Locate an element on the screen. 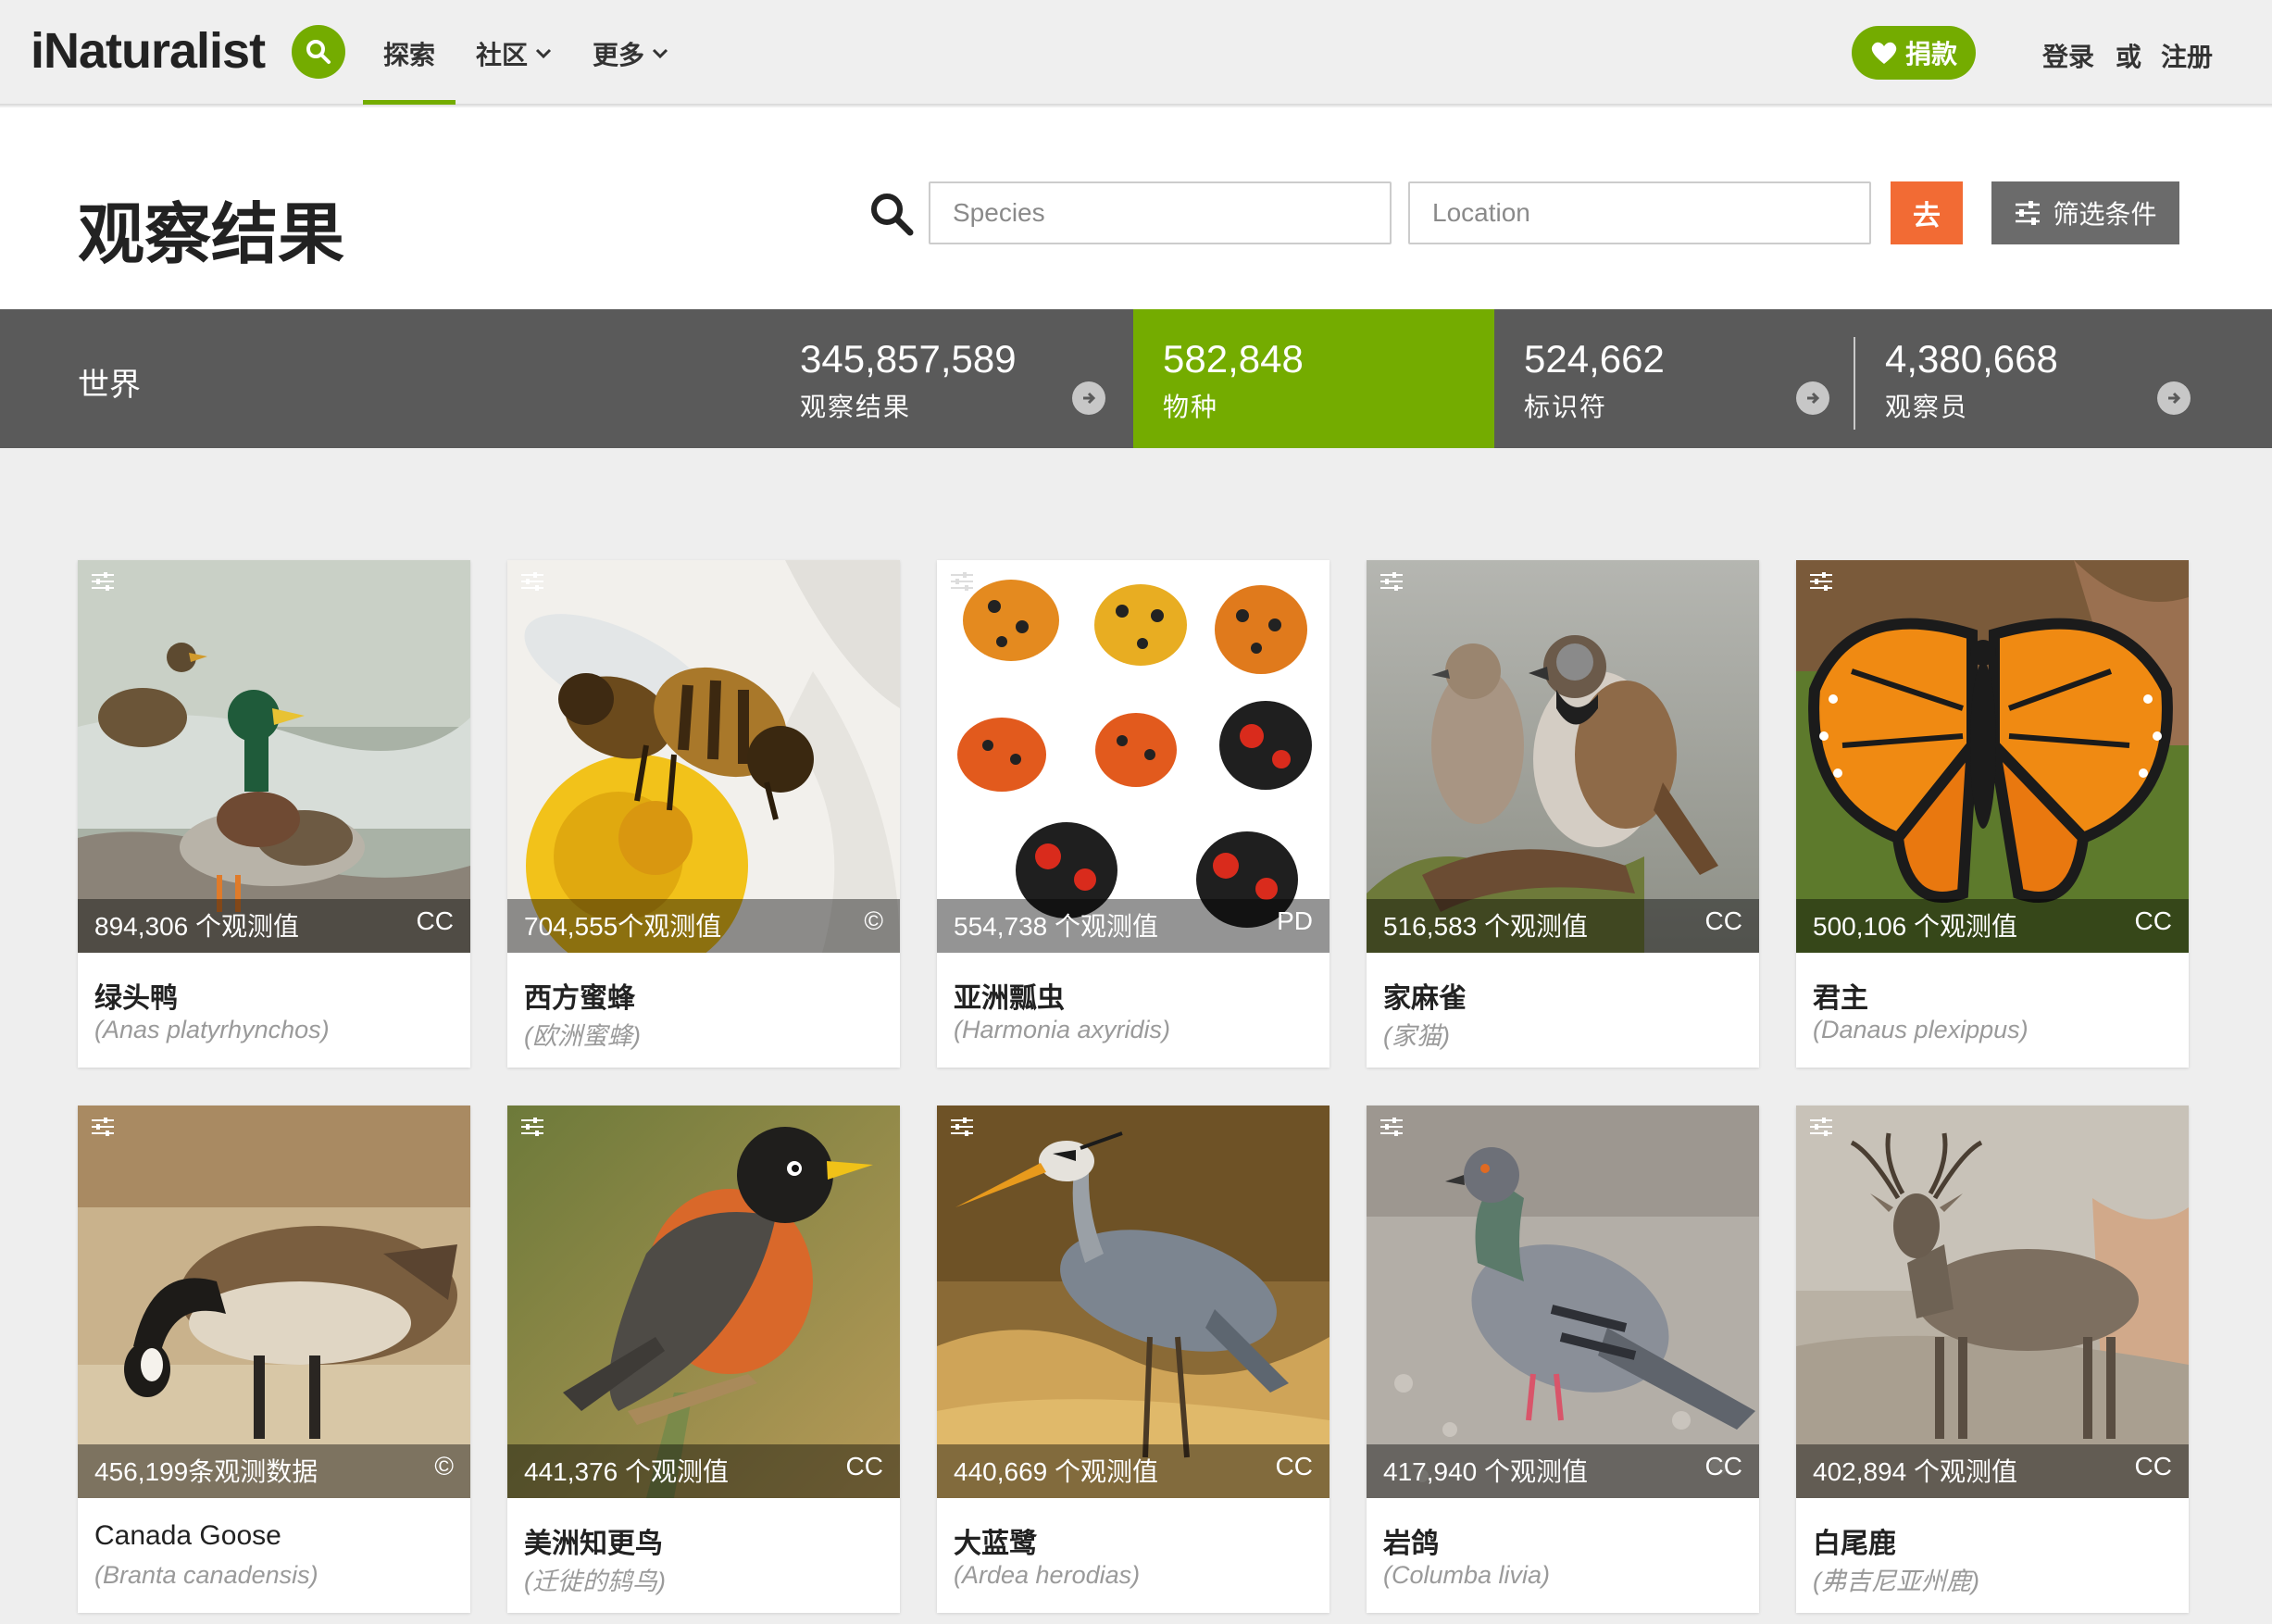  stat-identifiers-value: 524,662 is located at coordinates (1595, 359).